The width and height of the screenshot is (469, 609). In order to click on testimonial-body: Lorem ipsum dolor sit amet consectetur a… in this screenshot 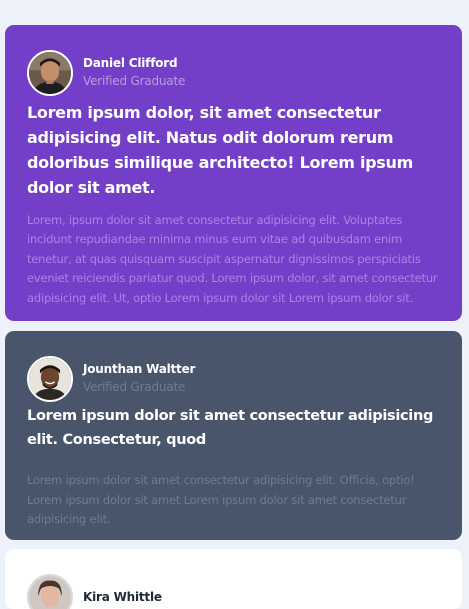, I will do `click(221, 499)`.